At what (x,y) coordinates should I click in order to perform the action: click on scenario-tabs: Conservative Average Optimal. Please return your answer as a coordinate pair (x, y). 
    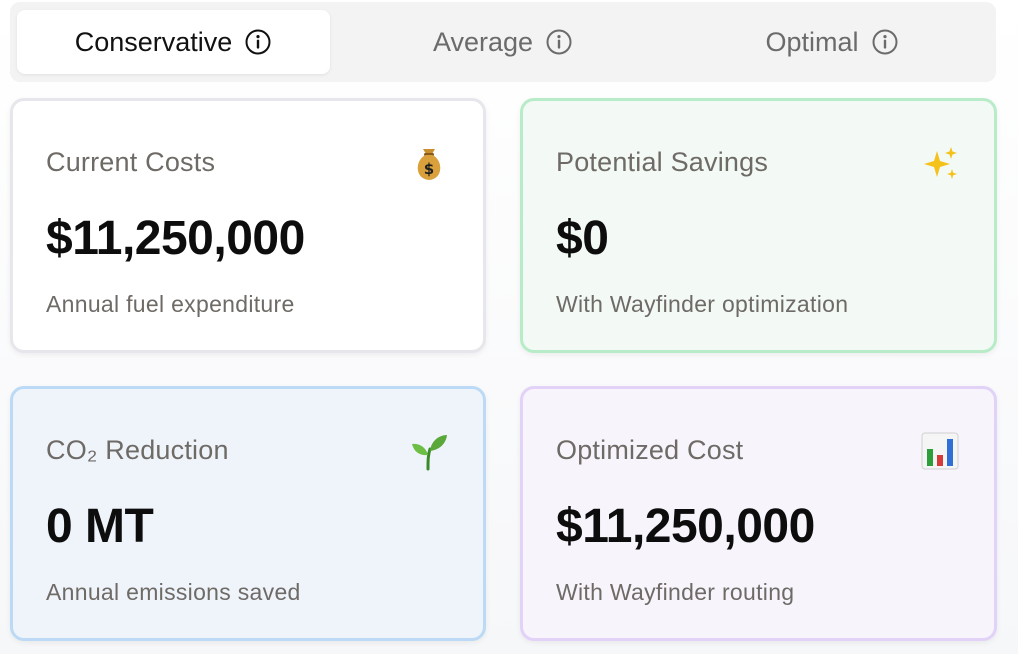
    Looking at the image, I should click on (503, 42).